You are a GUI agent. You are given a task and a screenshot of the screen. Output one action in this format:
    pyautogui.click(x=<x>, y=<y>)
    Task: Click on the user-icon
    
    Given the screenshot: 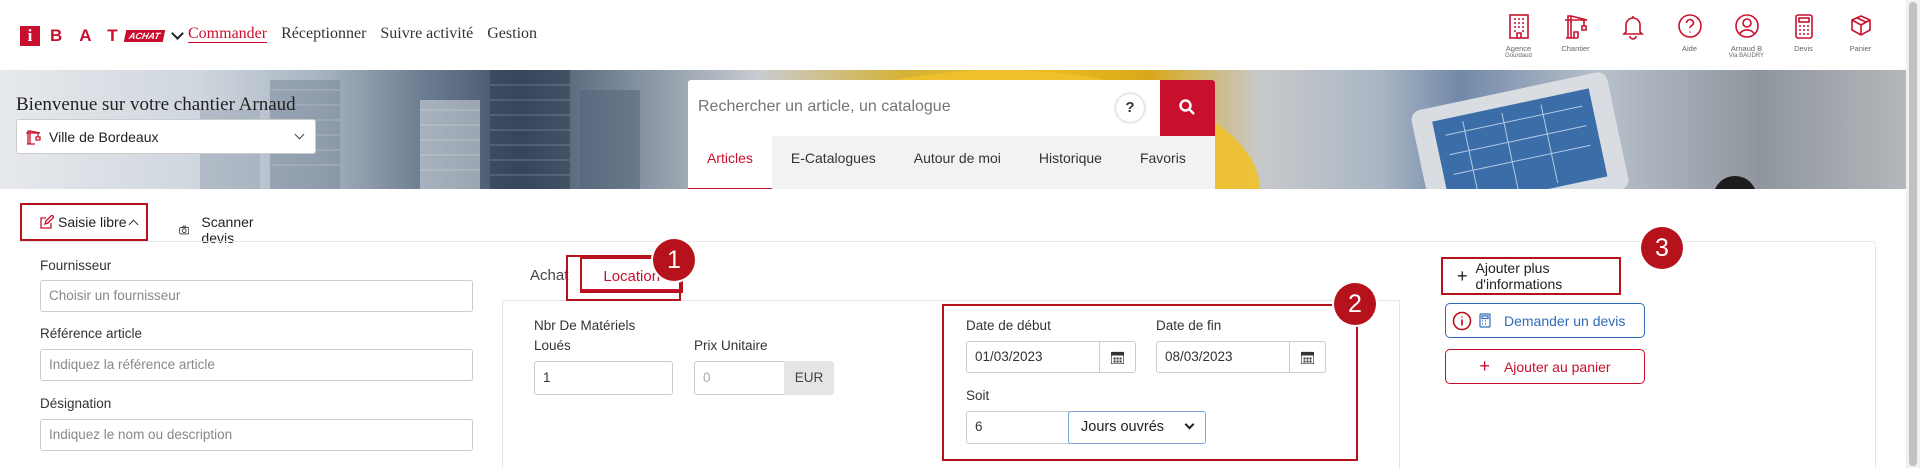 What is the action you would take?
    pyautogui.click(x=1746, y=26)
    